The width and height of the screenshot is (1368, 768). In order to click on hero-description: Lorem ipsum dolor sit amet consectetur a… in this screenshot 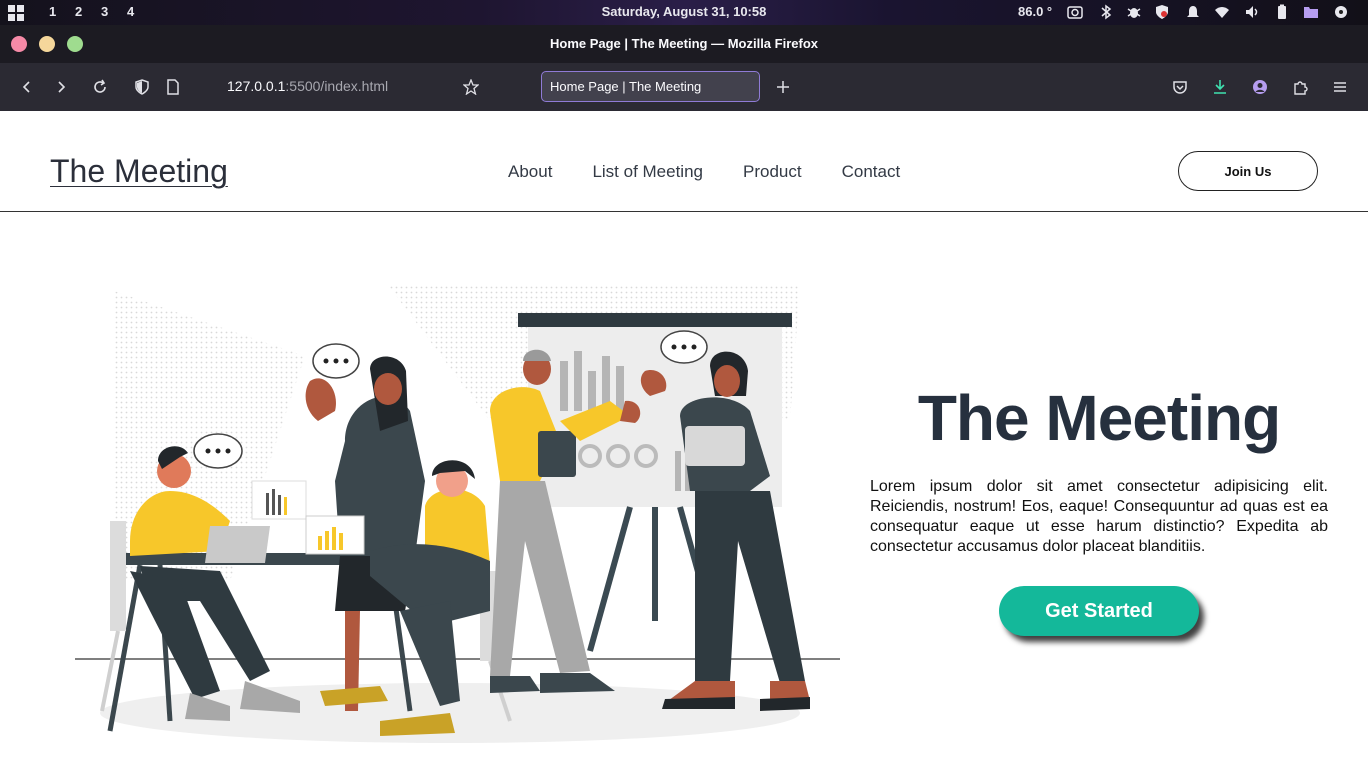, I will do `click(1099, 516)`.